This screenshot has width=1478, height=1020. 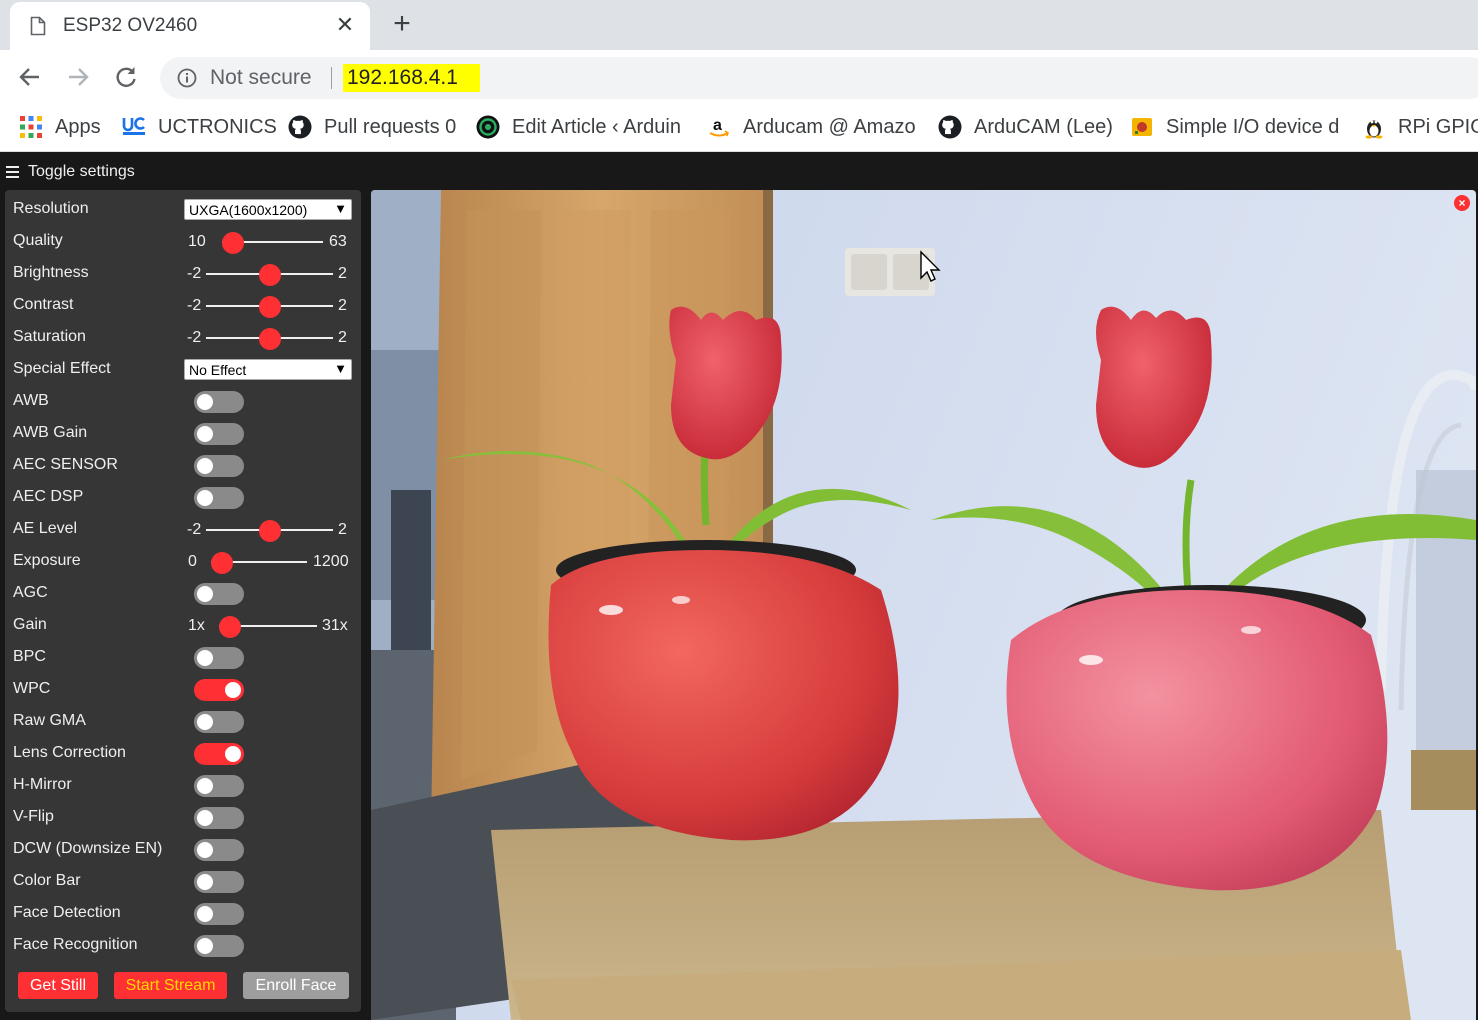 I want to click on v-flip-toggle, so click(x=219, y=818).